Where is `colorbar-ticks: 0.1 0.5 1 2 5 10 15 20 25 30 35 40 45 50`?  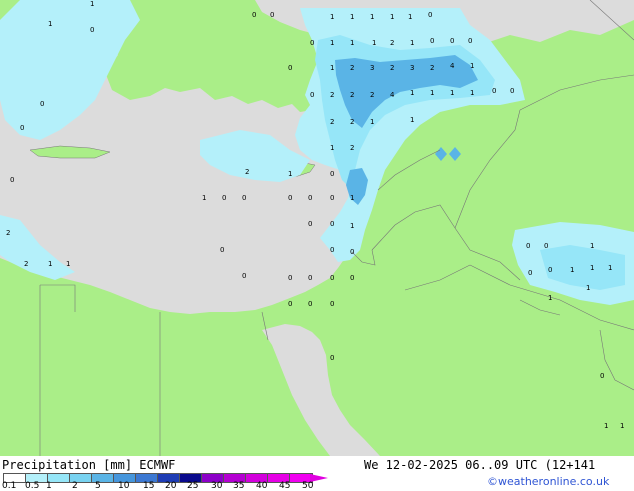 colorbar-ticks: 0.1 0.5 1 2 5 10 15 20 25 30 35 40 45 50 is located at coordinates (317, 486).